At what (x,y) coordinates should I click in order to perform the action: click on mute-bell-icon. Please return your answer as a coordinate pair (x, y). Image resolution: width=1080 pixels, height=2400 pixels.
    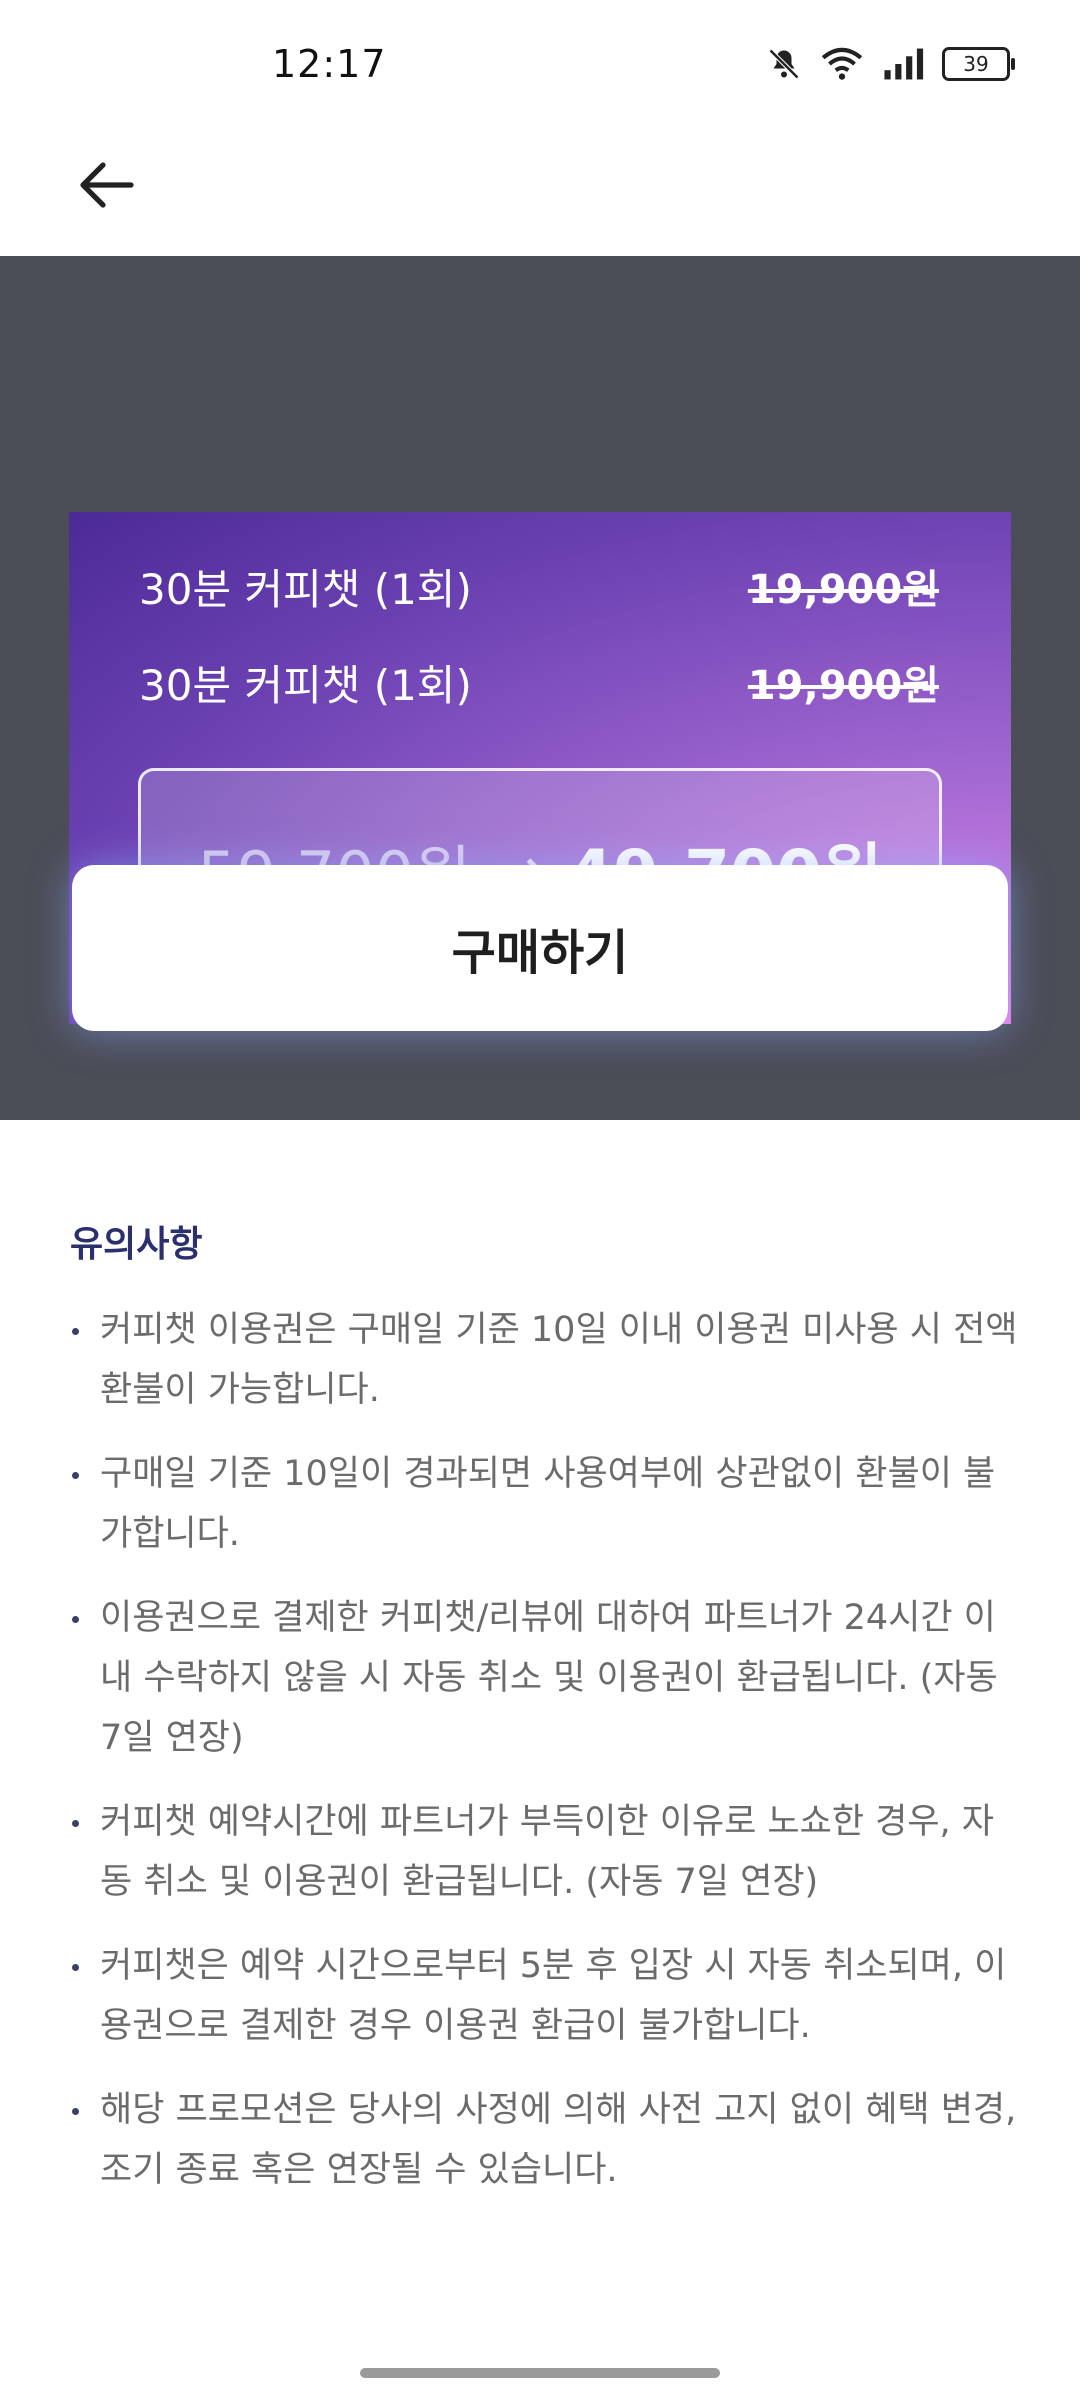
    Looking at the image, I should click on (784, 64).